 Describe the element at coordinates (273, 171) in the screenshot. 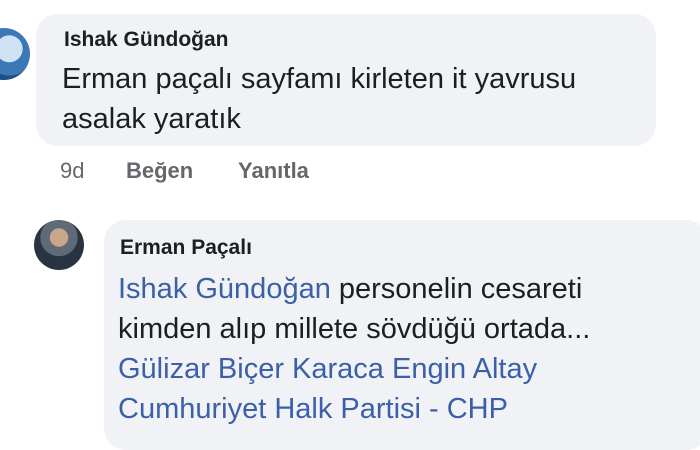

I see `reply-button: Yanıtla` at that location.